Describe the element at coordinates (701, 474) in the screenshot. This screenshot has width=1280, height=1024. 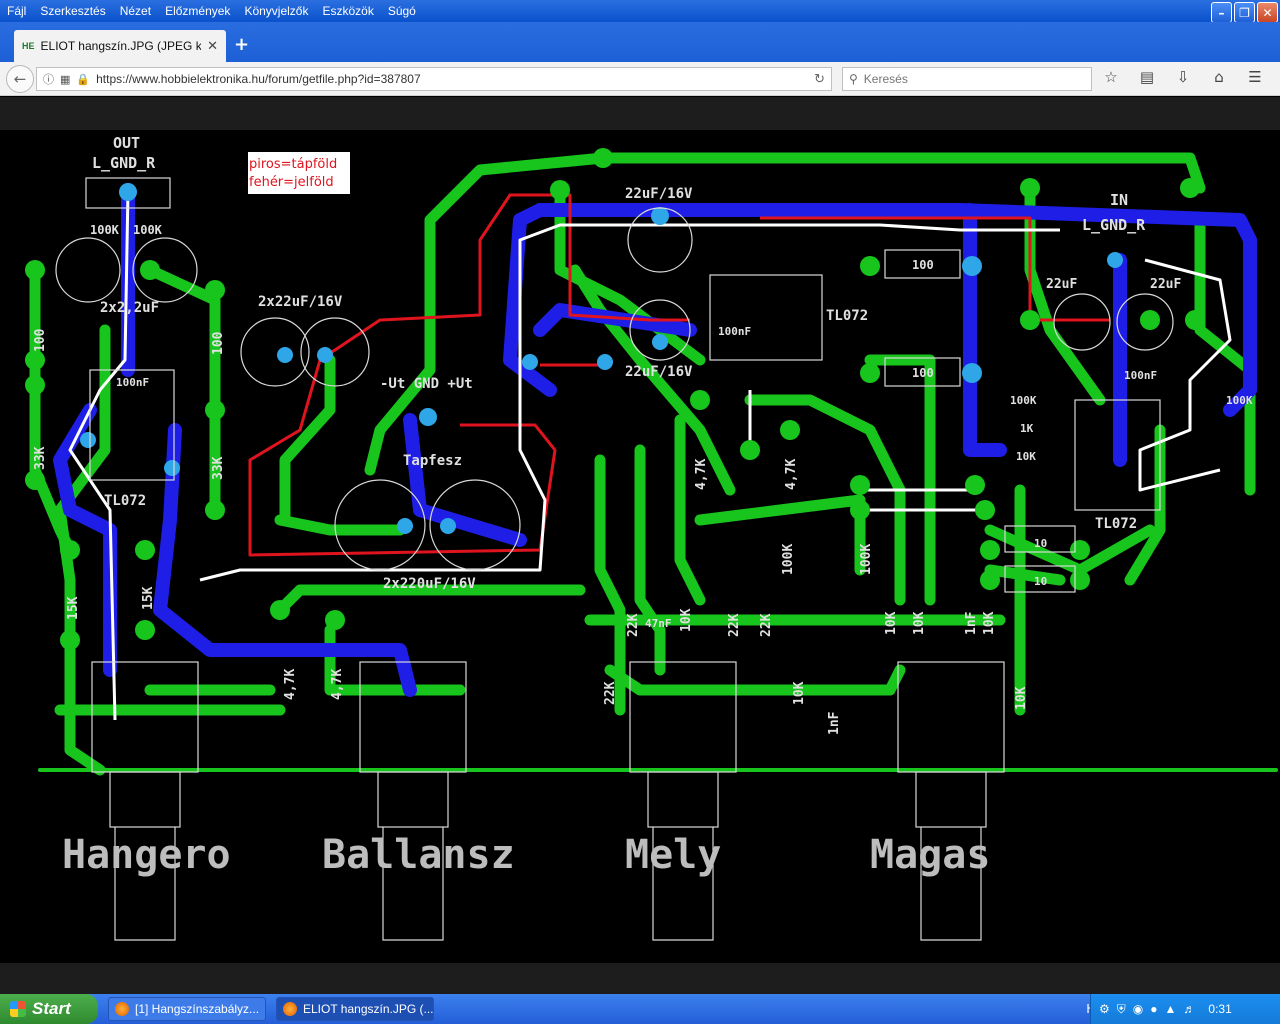
I see `label-r47k-c: 4,7K` at that location.